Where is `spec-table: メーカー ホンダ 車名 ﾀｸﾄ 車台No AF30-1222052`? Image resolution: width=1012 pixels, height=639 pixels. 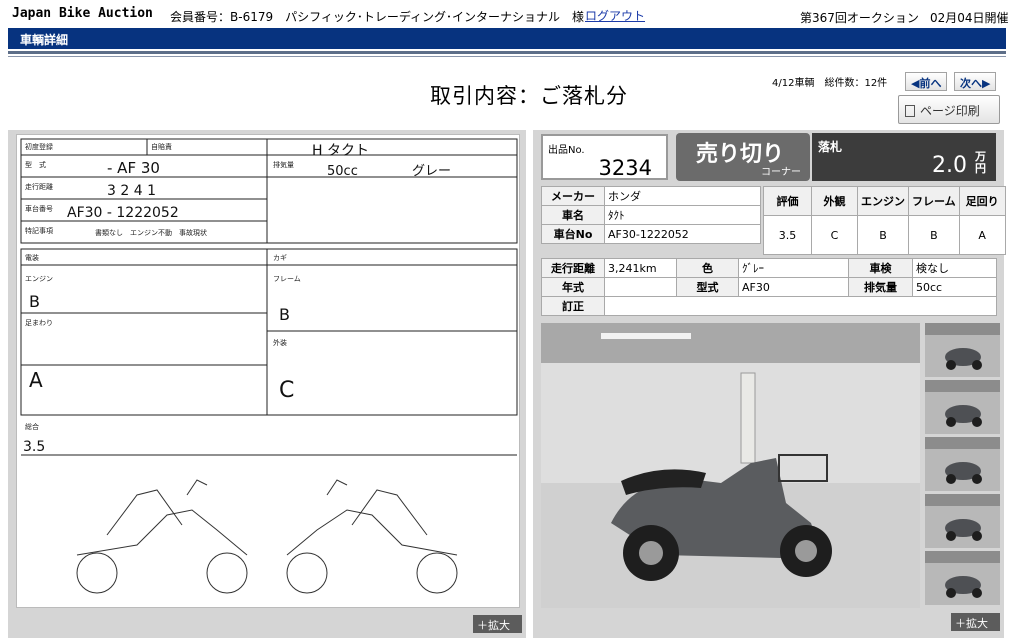 spec-table: メーカー ホンダ 車名 ﾀｸﾄ 車台No AF30-1222052 is located at coordinates (651, 215).